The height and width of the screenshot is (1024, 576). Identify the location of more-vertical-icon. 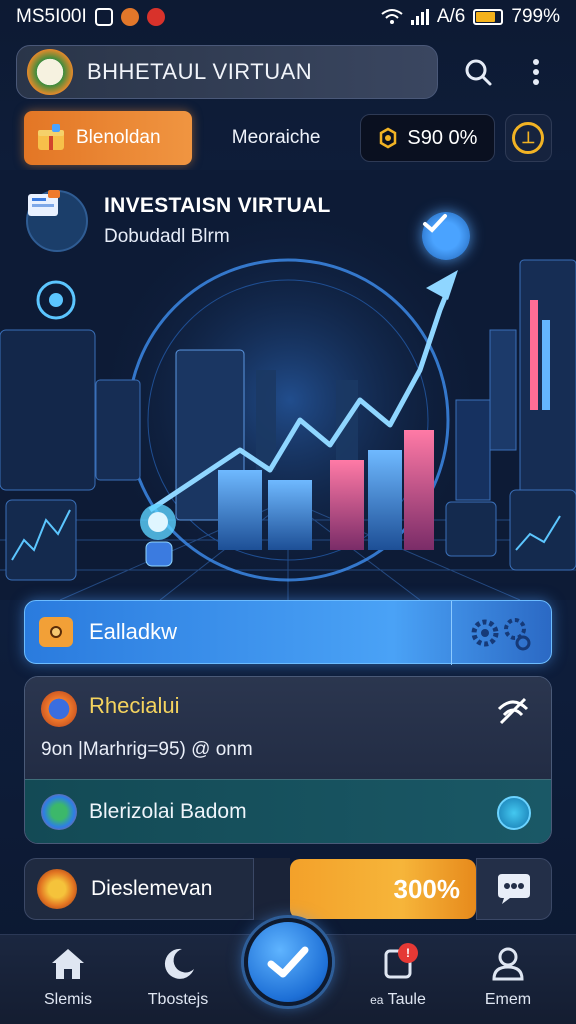
(536, 72).